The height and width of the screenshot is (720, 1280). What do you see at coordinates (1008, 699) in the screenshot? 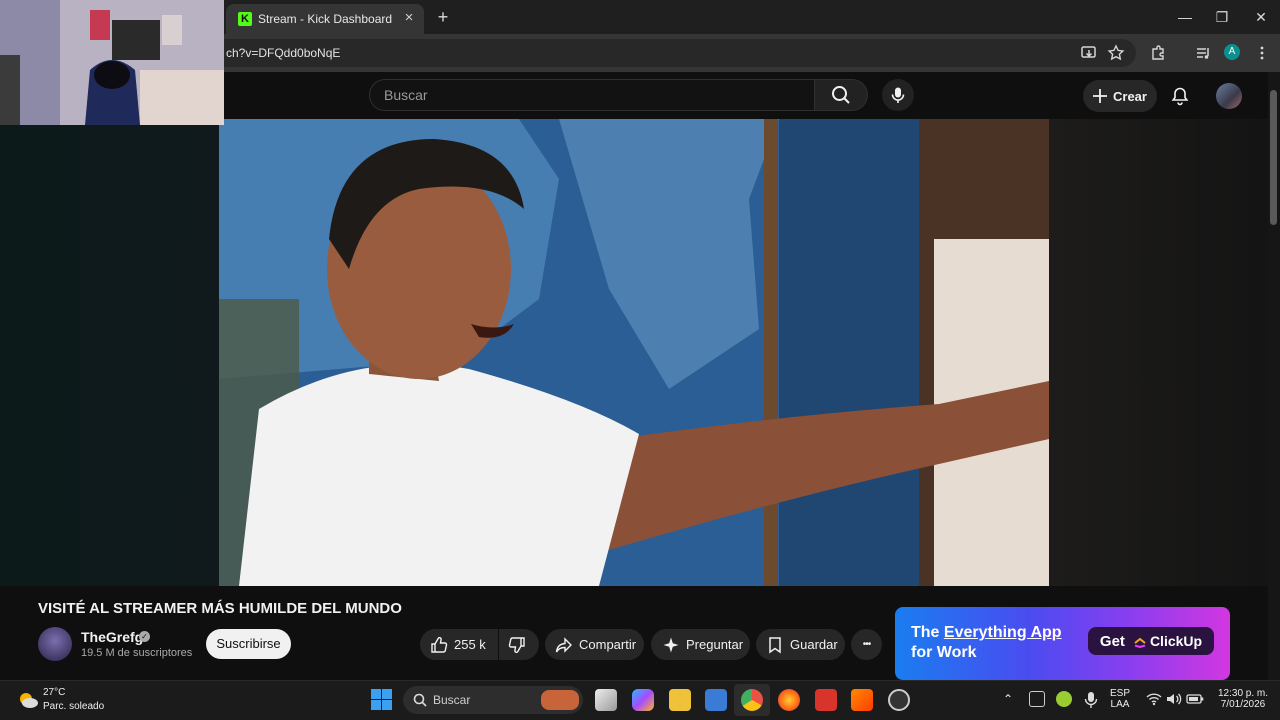
I see `tray-chevron-up-icon: ⌃` at bounding box center [1008, 699].